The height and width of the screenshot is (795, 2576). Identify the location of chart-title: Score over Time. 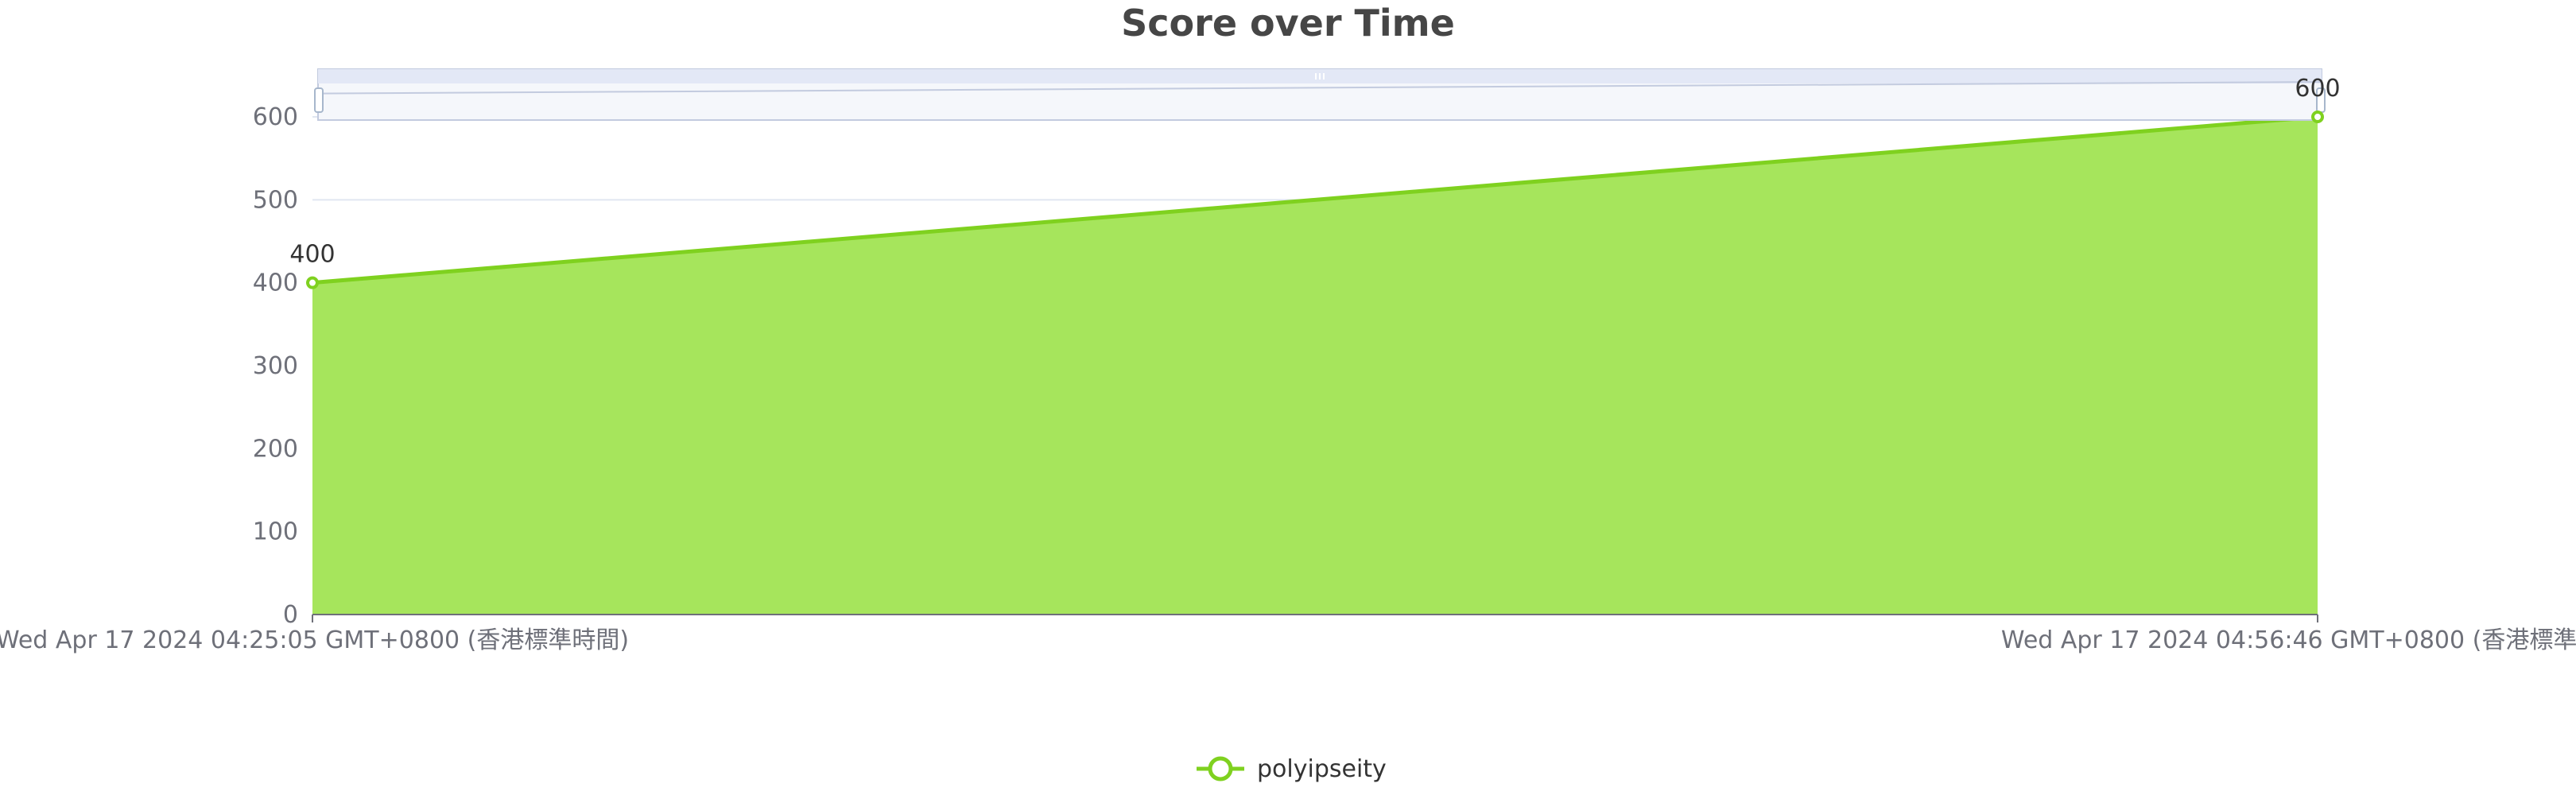
(1288, 23).